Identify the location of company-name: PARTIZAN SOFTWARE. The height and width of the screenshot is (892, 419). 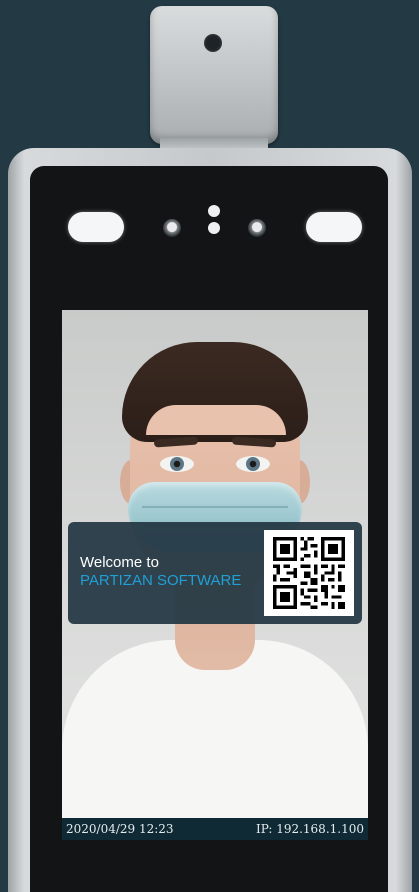
(161, 580).